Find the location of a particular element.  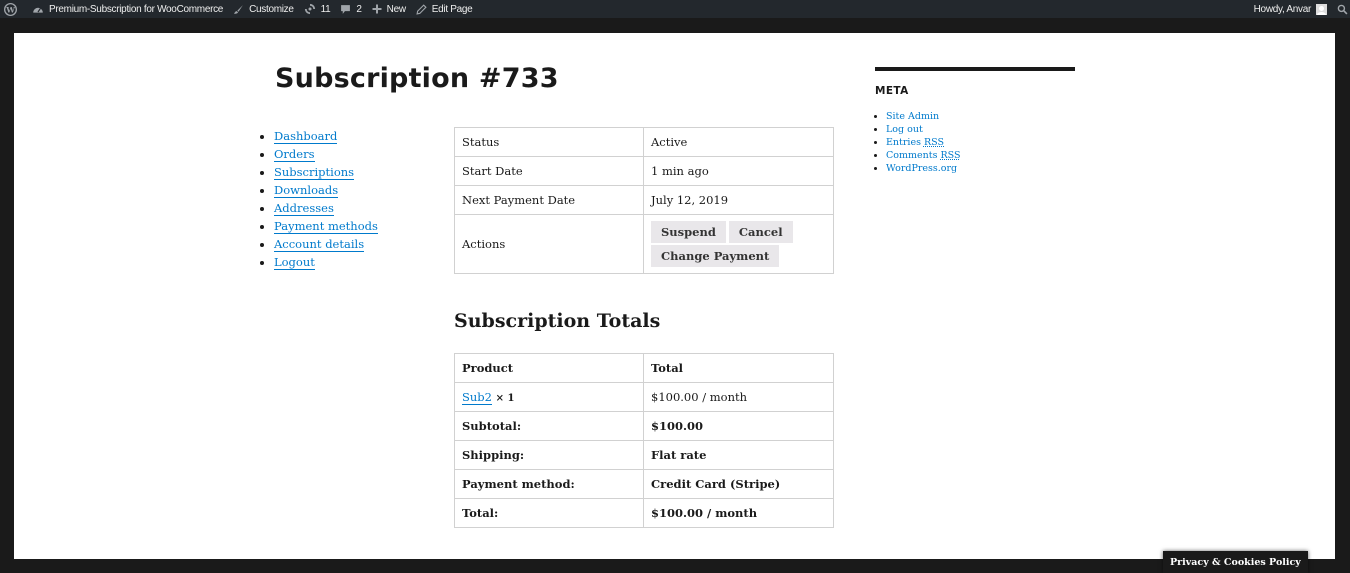

start-date-value: 1 min ago is located at coordinates (738, 171).